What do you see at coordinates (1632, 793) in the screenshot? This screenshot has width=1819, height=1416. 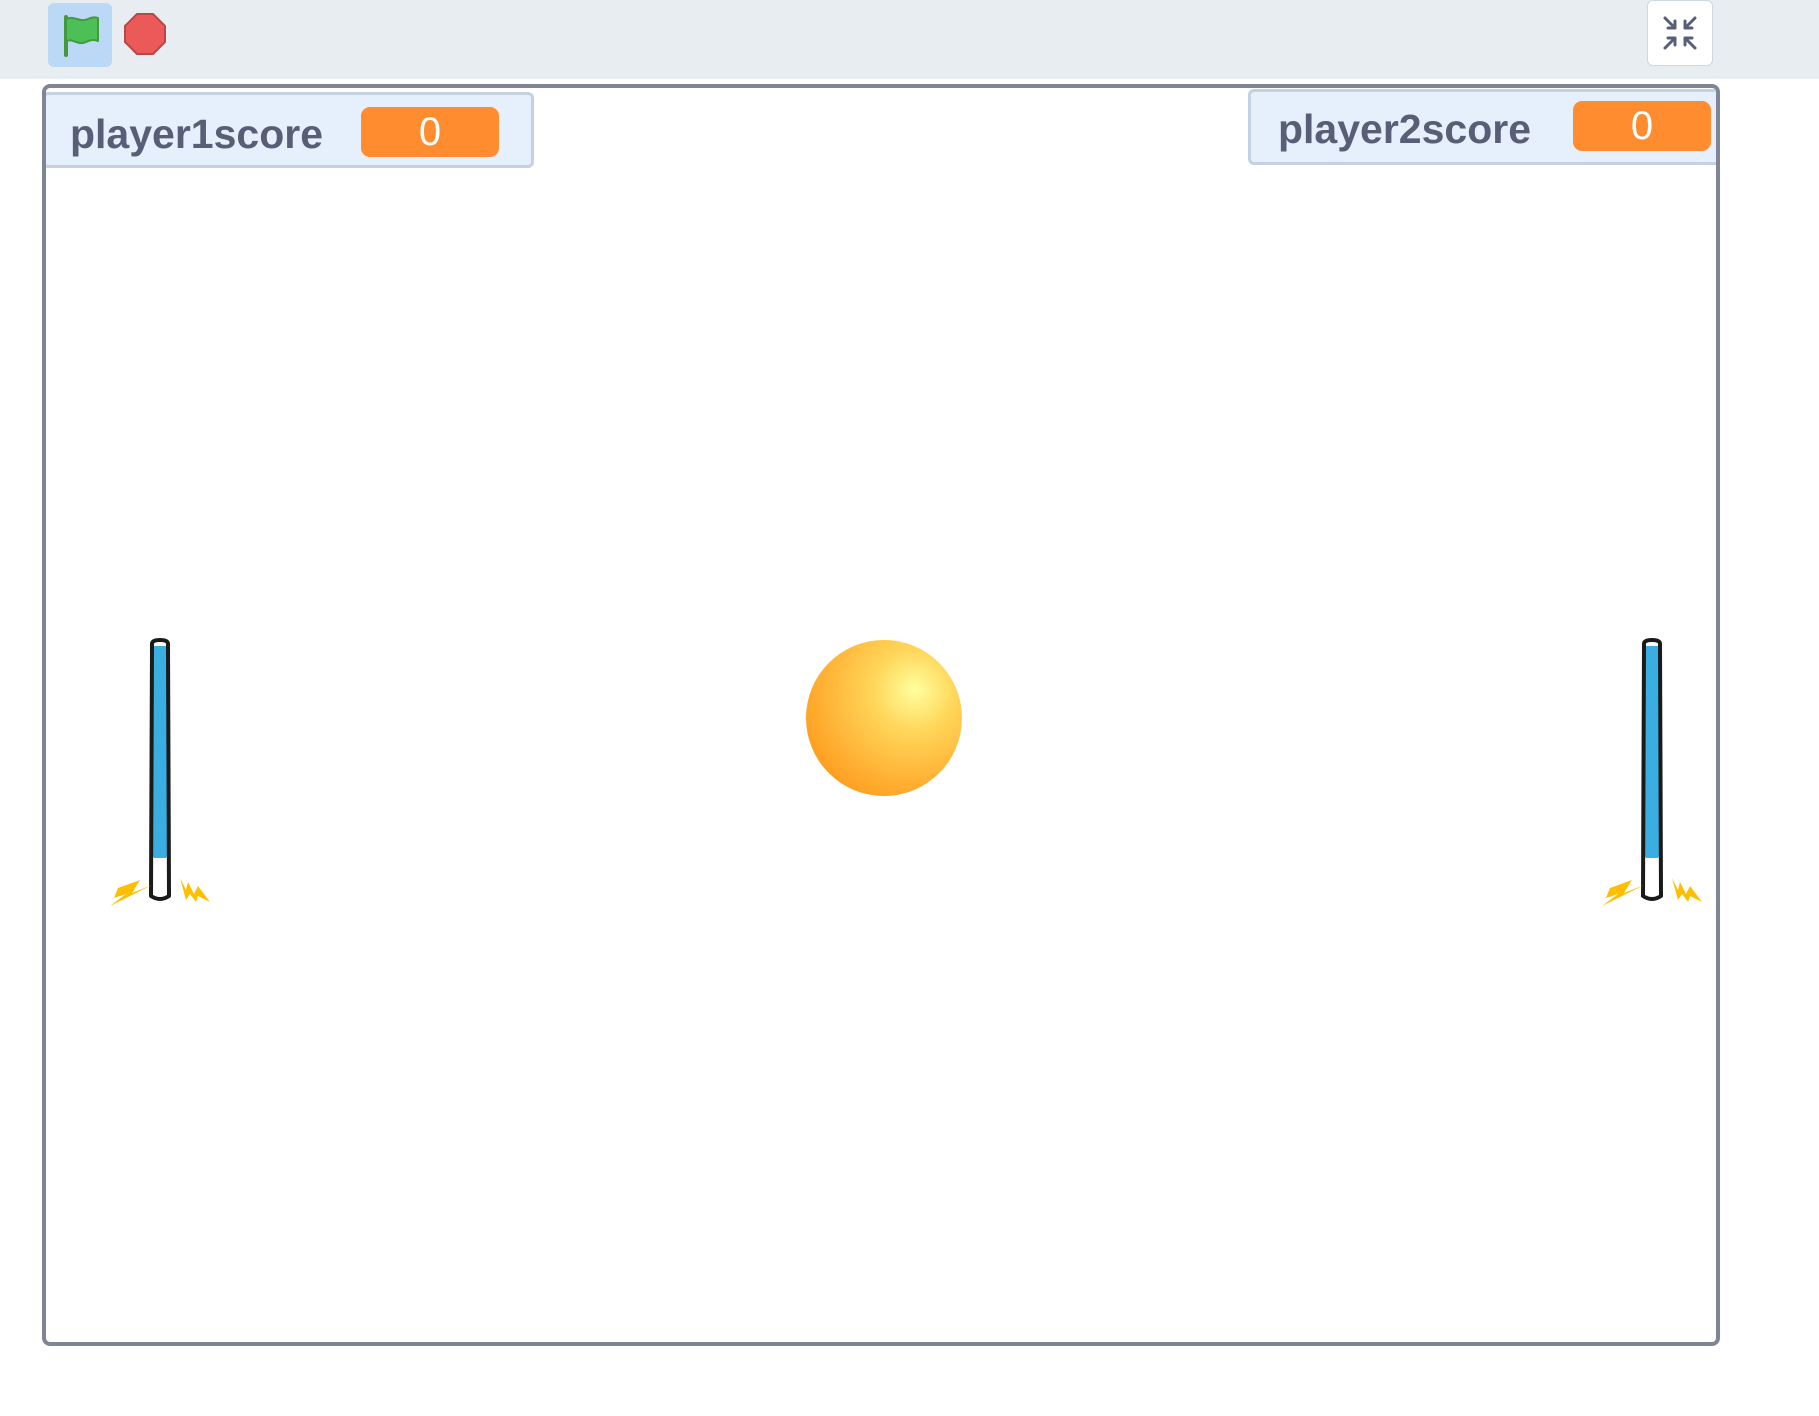 I see `paddle-right-sprite` at bounding box center [1632, 793].